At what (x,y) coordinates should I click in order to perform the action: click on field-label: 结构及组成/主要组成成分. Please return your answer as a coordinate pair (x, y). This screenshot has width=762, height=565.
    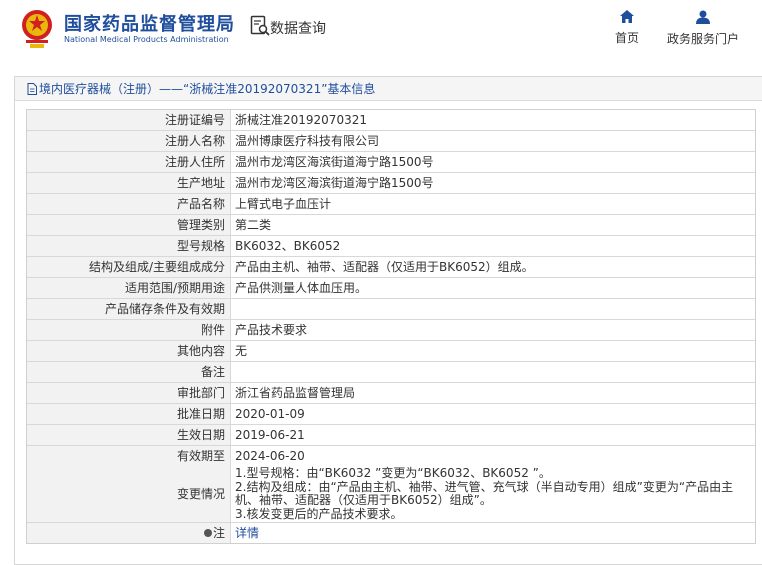
    Looking at the image, I should click on (129, 267).